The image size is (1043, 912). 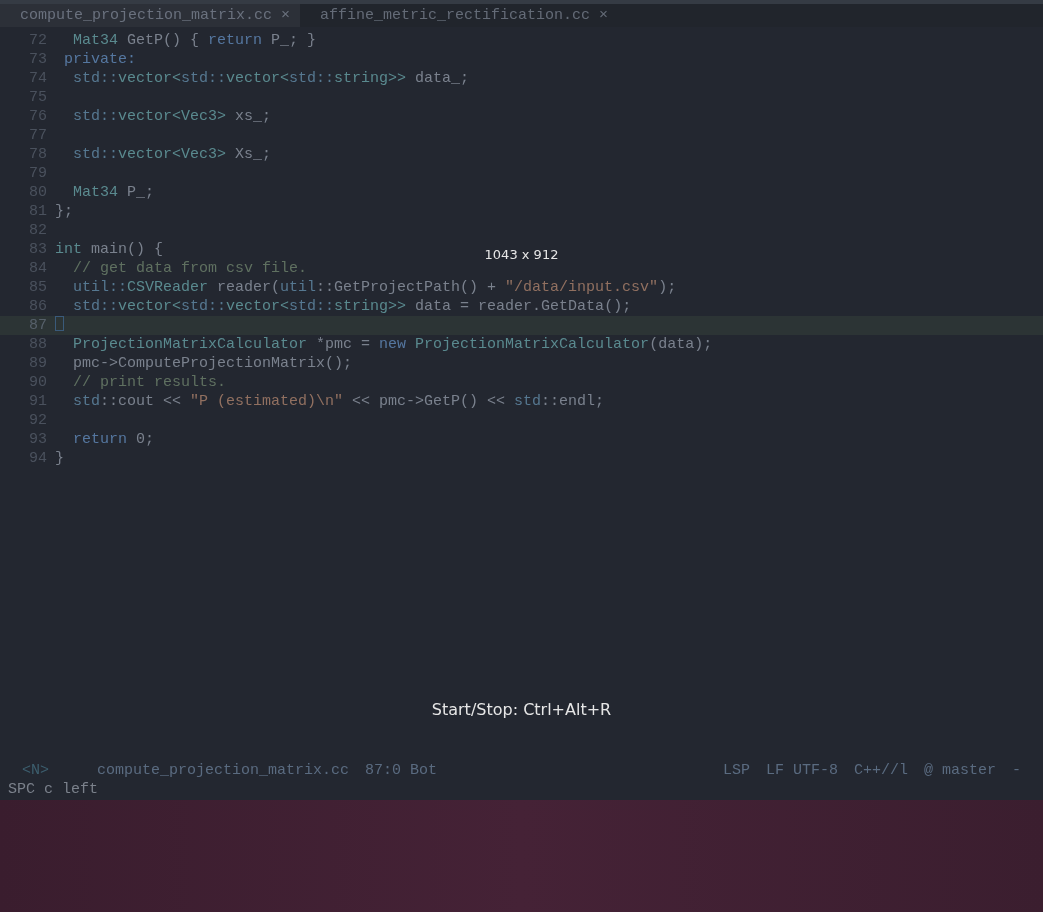 I want to click on status-item: LSP, so click(x=736, y=771).